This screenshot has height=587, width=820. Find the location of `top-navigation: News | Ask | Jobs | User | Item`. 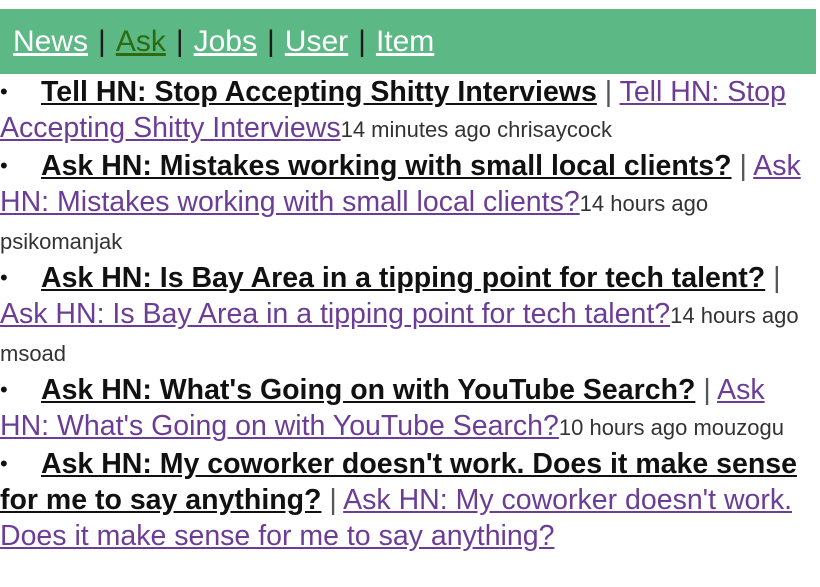

top-navigation: News | Ask | Jobs | User | Item is located at coordinates (408, 41).